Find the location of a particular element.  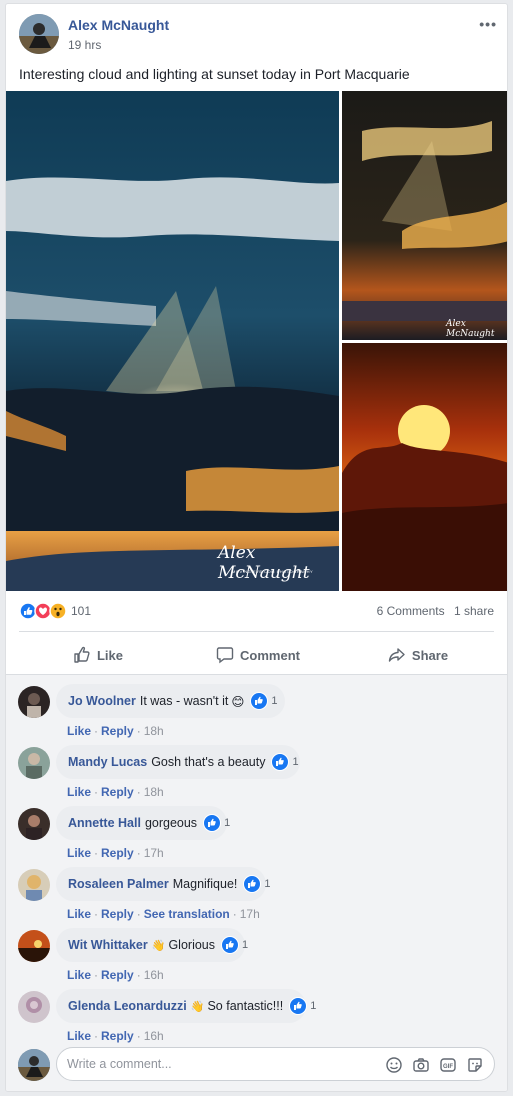

svg-text: GIF is located at coordinates (448, 1067).